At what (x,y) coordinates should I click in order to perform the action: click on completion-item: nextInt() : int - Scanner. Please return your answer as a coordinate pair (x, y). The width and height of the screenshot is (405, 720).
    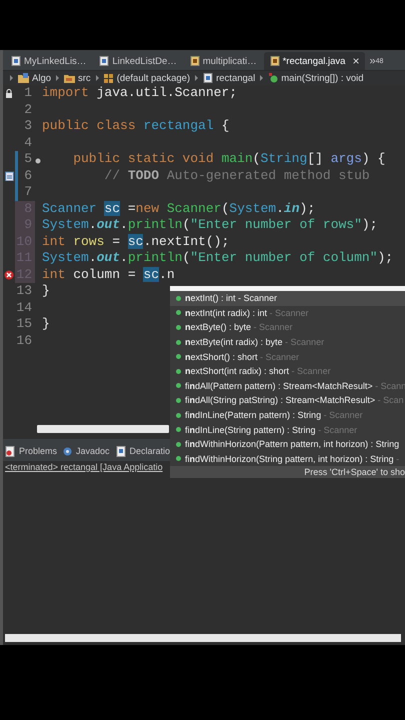
    Looking at the image, I should click on (287, 298).